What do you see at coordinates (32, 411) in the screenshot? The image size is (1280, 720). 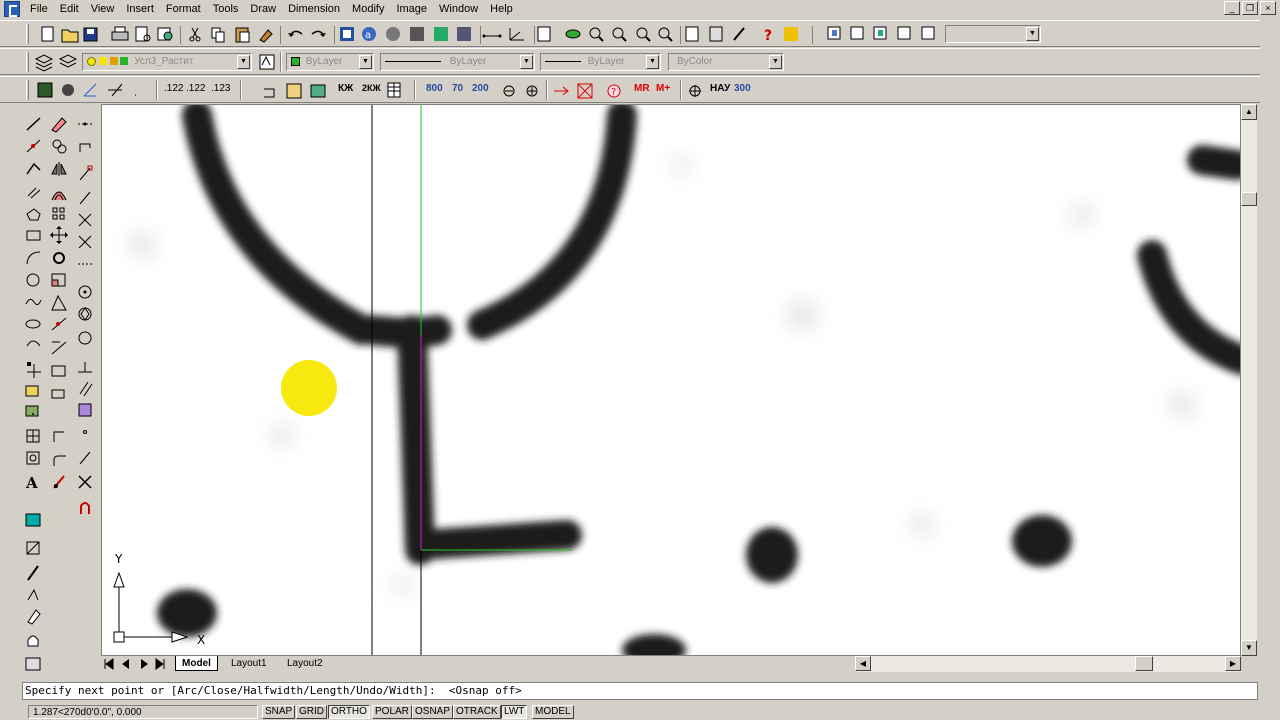 I see `point-icon` at bounding box center [32, 411].